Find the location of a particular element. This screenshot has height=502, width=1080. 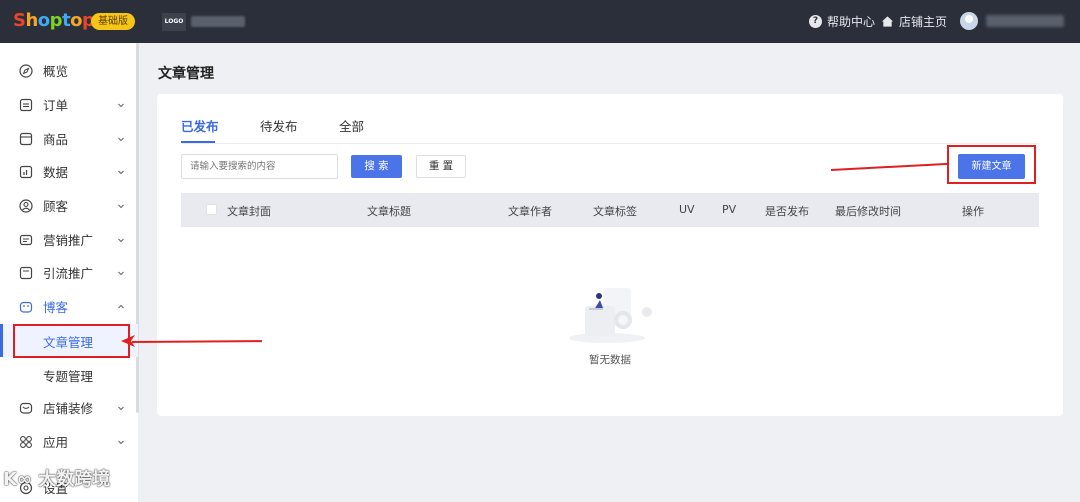

column-header: PV is located at coordinates (729, 209).